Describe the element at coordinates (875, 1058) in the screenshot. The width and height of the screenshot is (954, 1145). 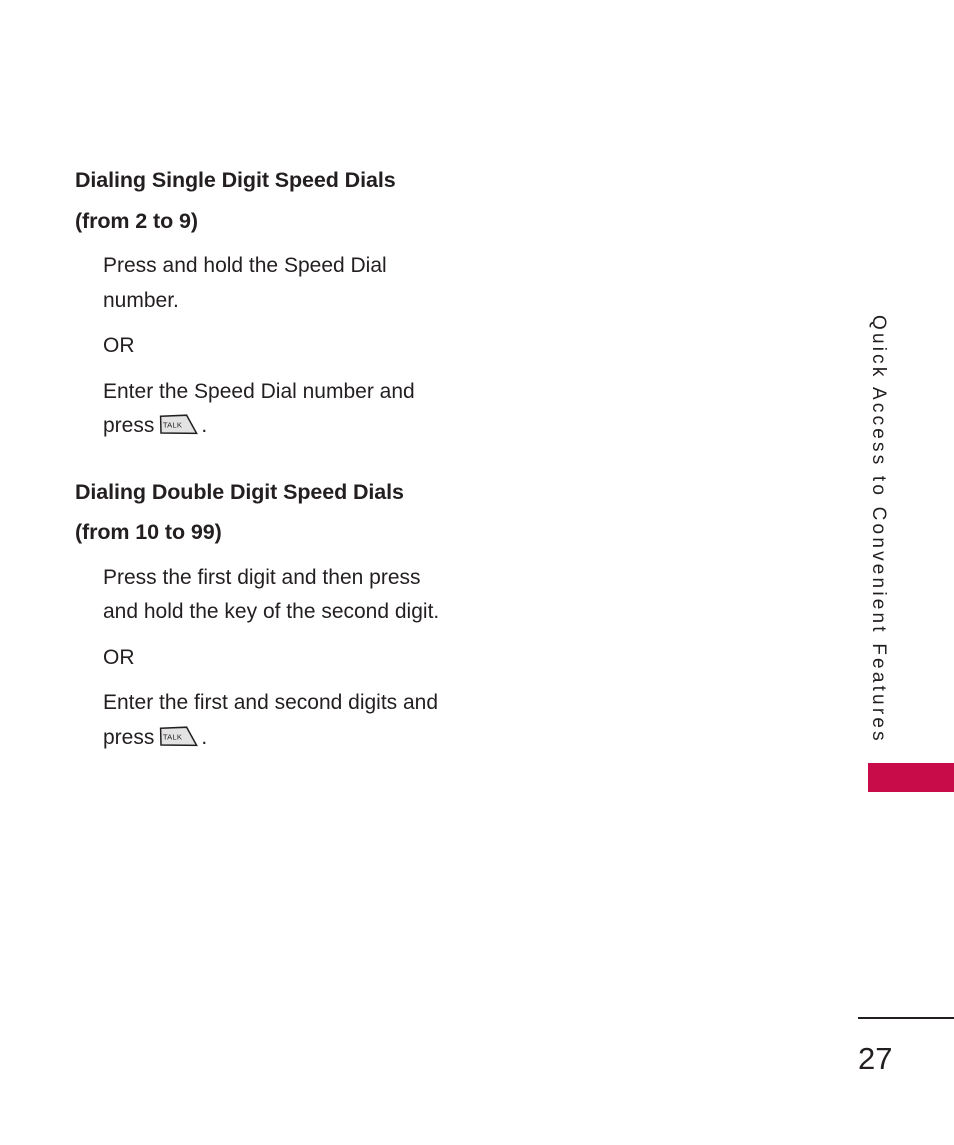
I see `page-number: 27` at that location.